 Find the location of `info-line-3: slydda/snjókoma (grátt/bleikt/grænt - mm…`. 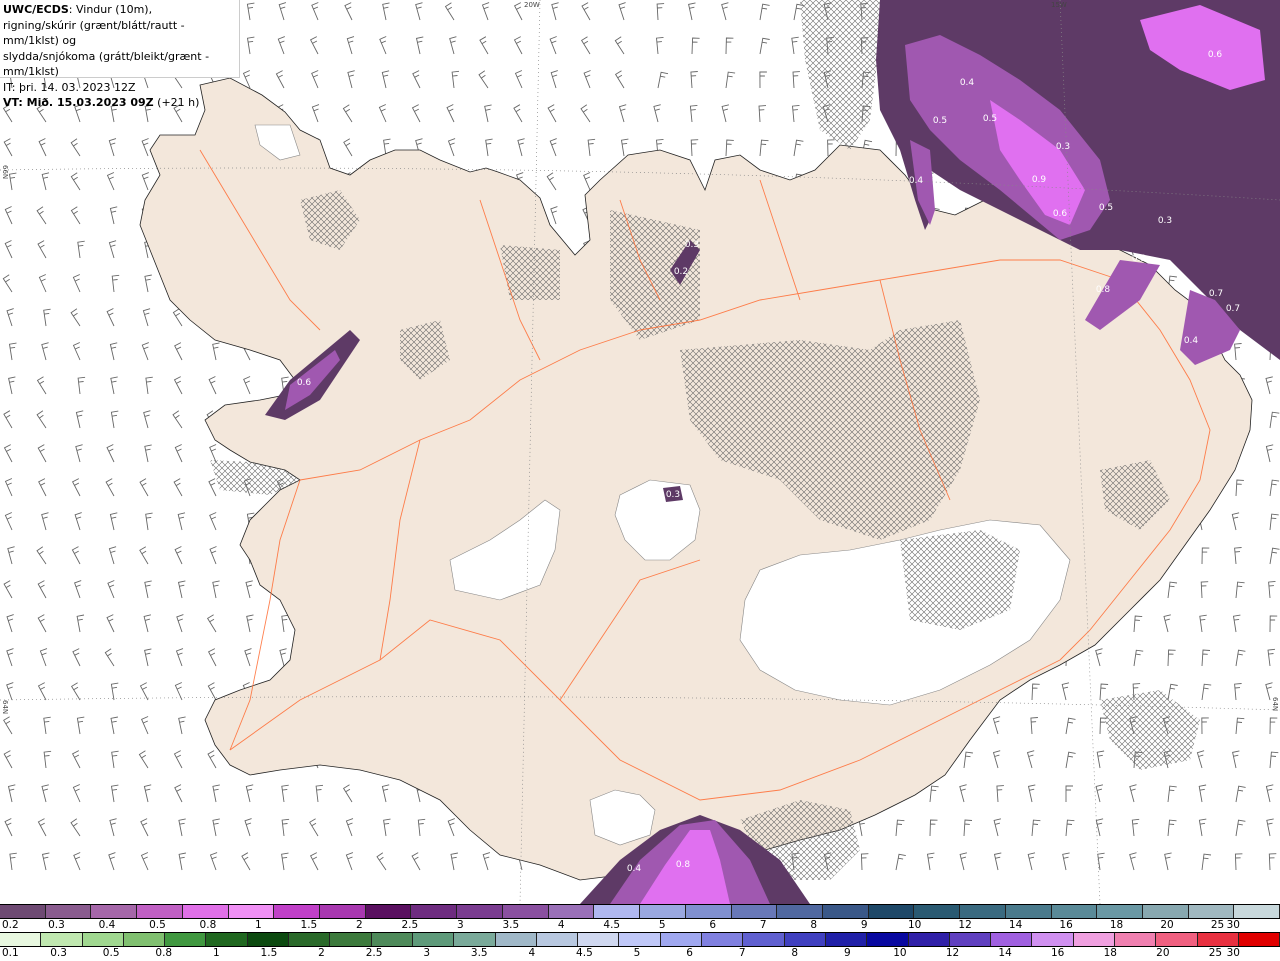

info-line-3: slydda/snjókoma (grátt/bleikt/grænt - mm… is located at coordinates (106, 64).